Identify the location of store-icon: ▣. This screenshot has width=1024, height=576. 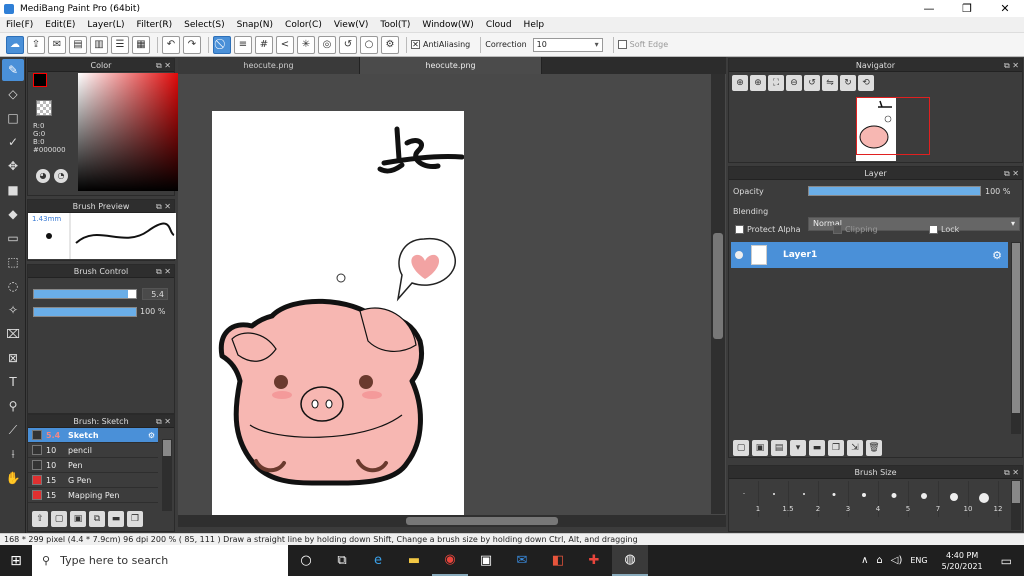
(486, 560).